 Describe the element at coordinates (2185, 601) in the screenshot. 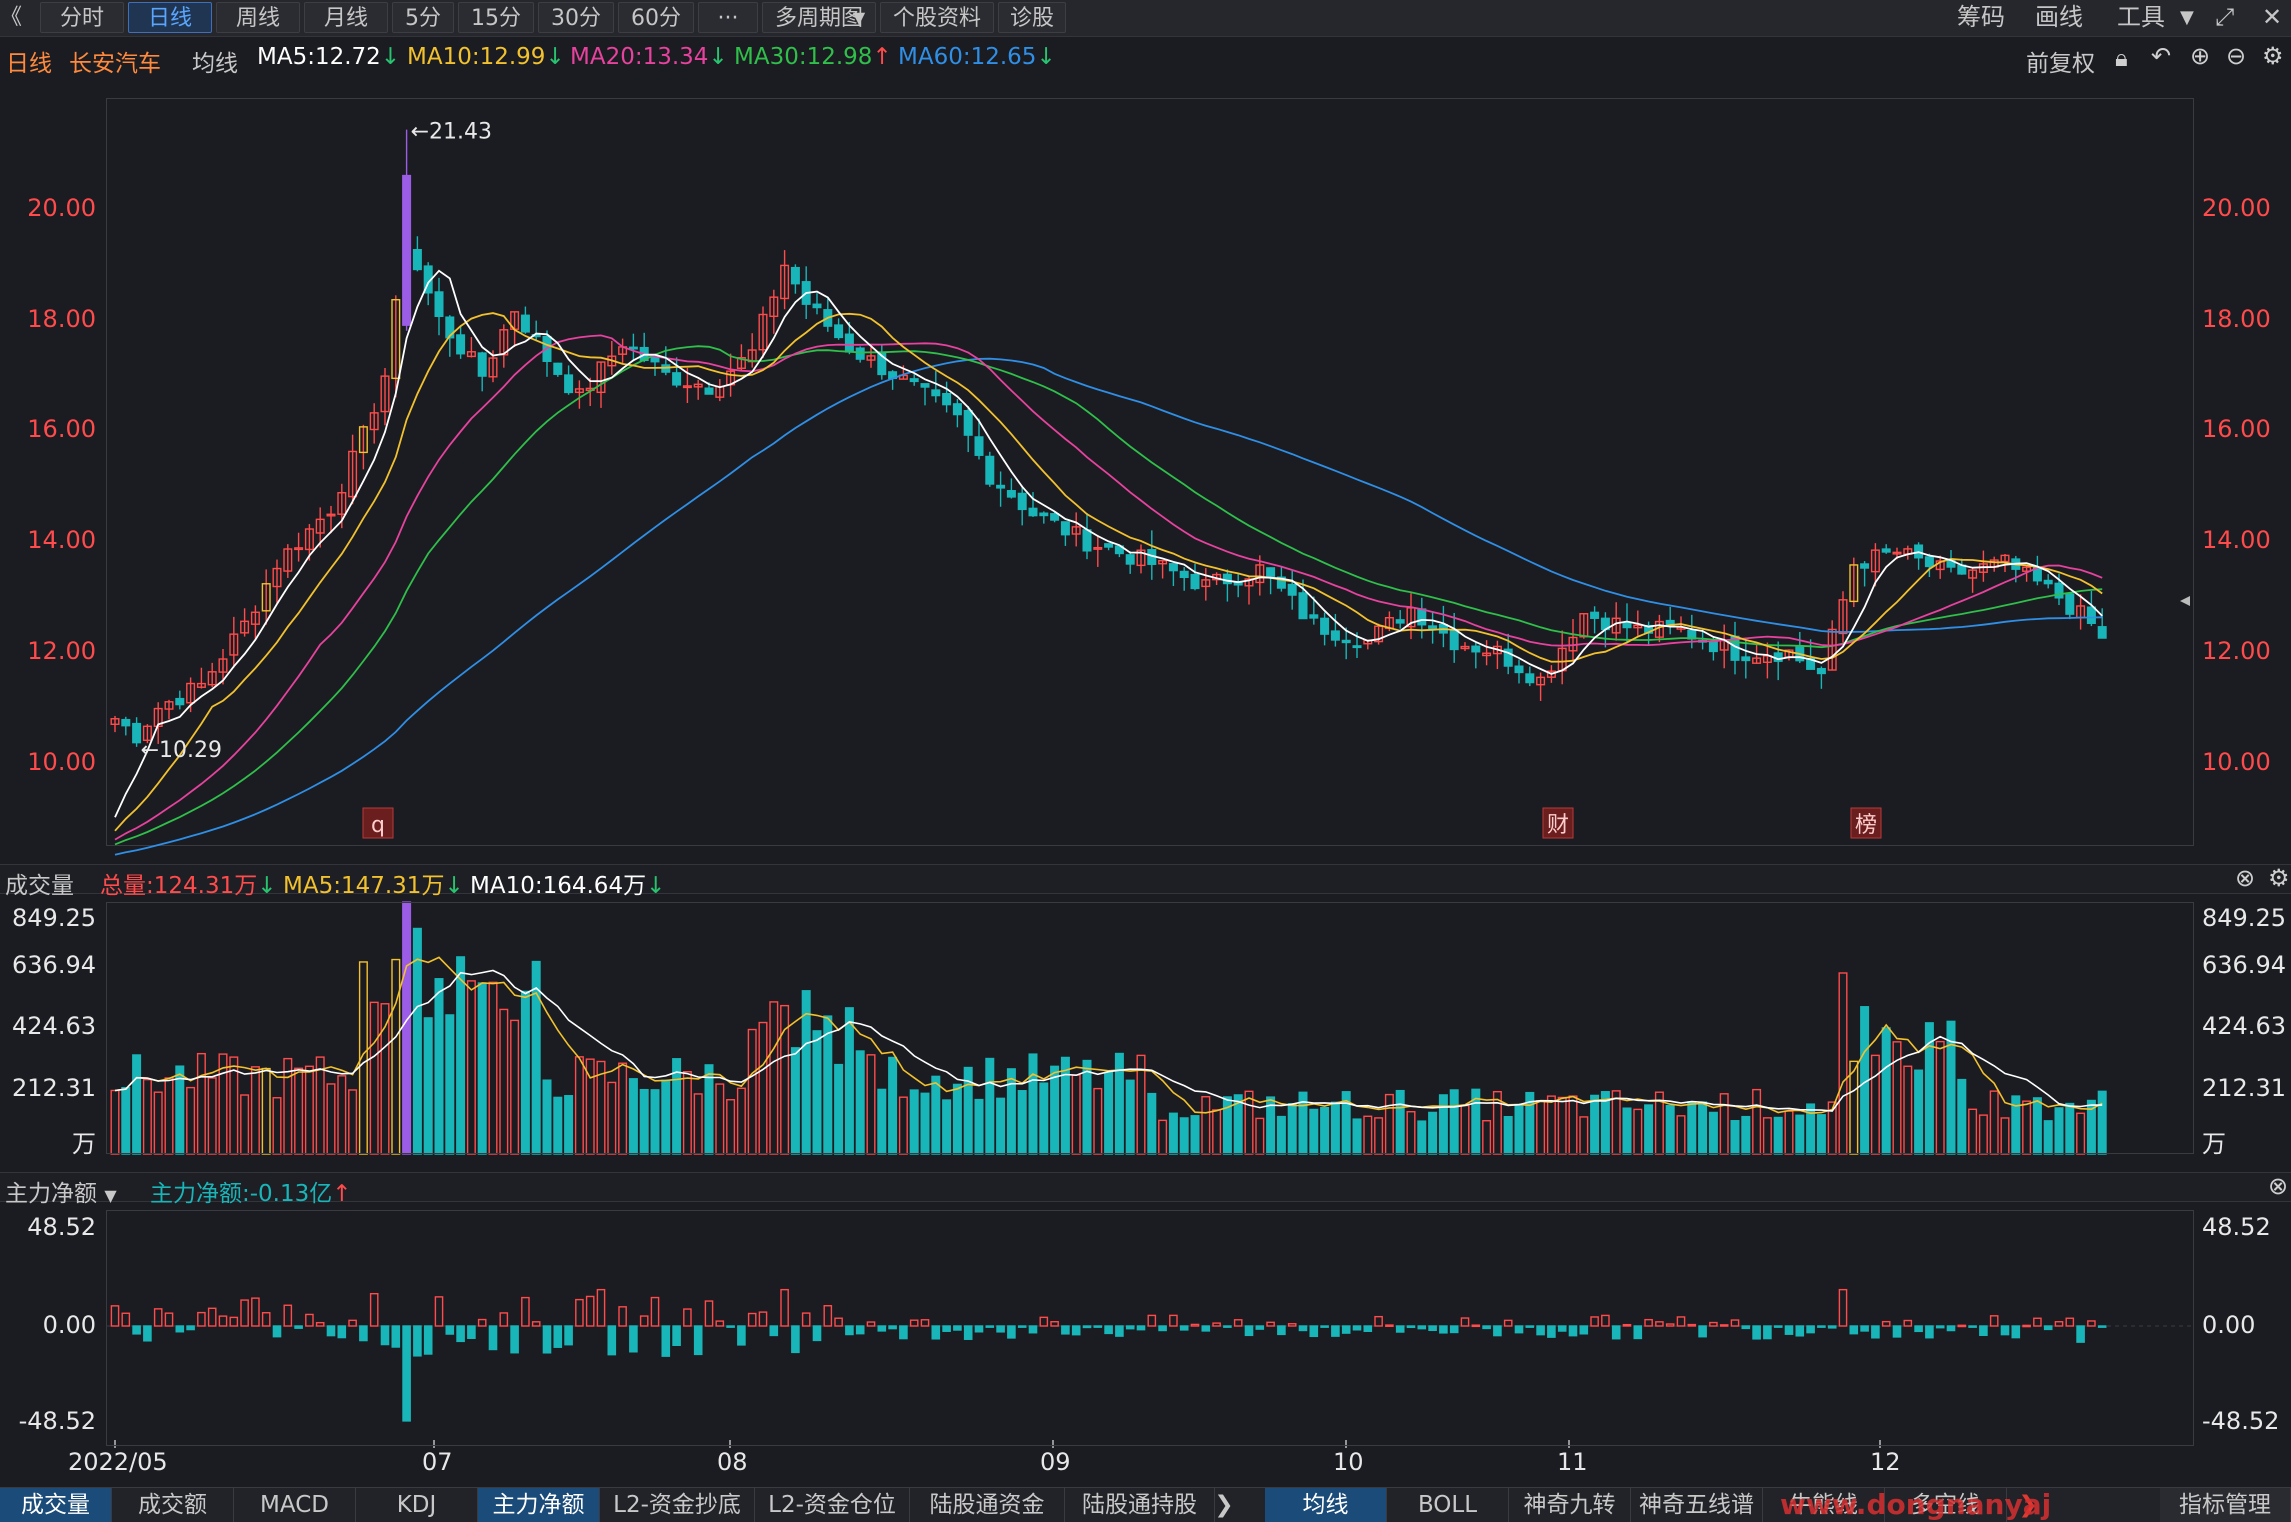

I see `current-price-pointer` at that location.